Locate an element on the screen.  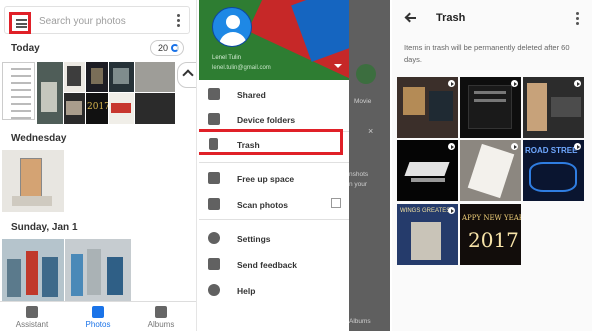
tile-2017-text: 2017 is located at coordinates (493, 240).